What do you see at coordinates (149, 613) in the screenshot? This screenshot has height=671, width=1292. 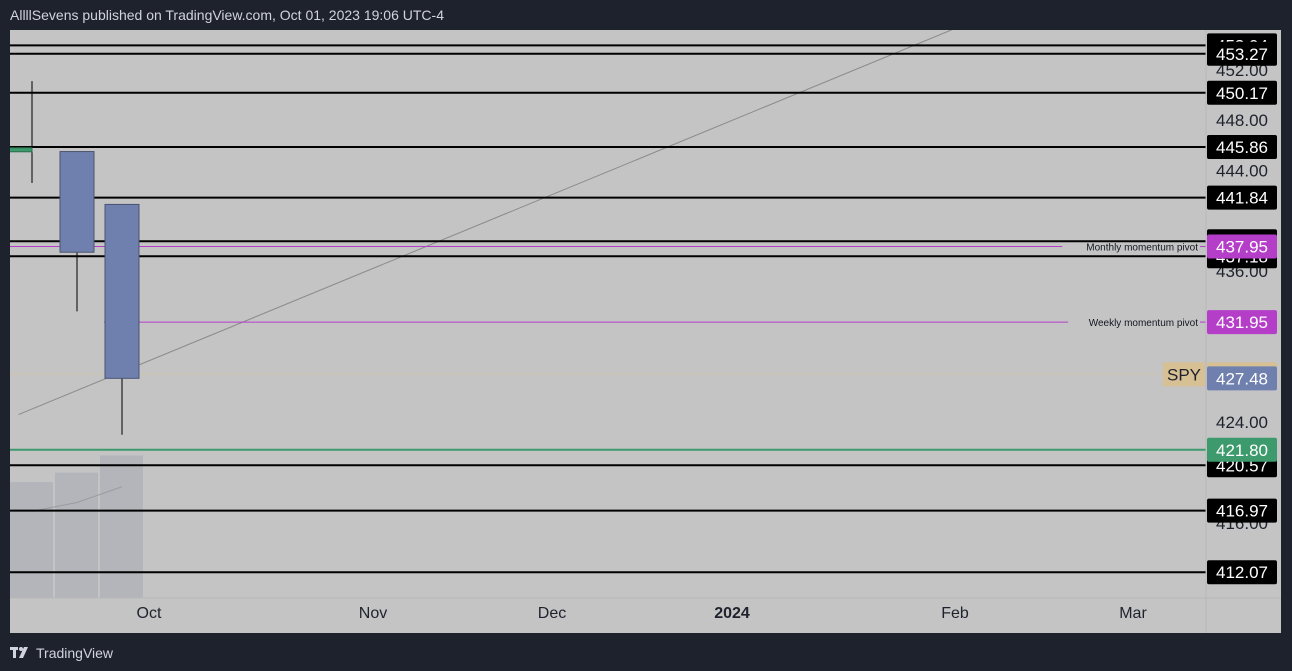 I see `x-tick-label: Oct` at bounding box center [149, 613].